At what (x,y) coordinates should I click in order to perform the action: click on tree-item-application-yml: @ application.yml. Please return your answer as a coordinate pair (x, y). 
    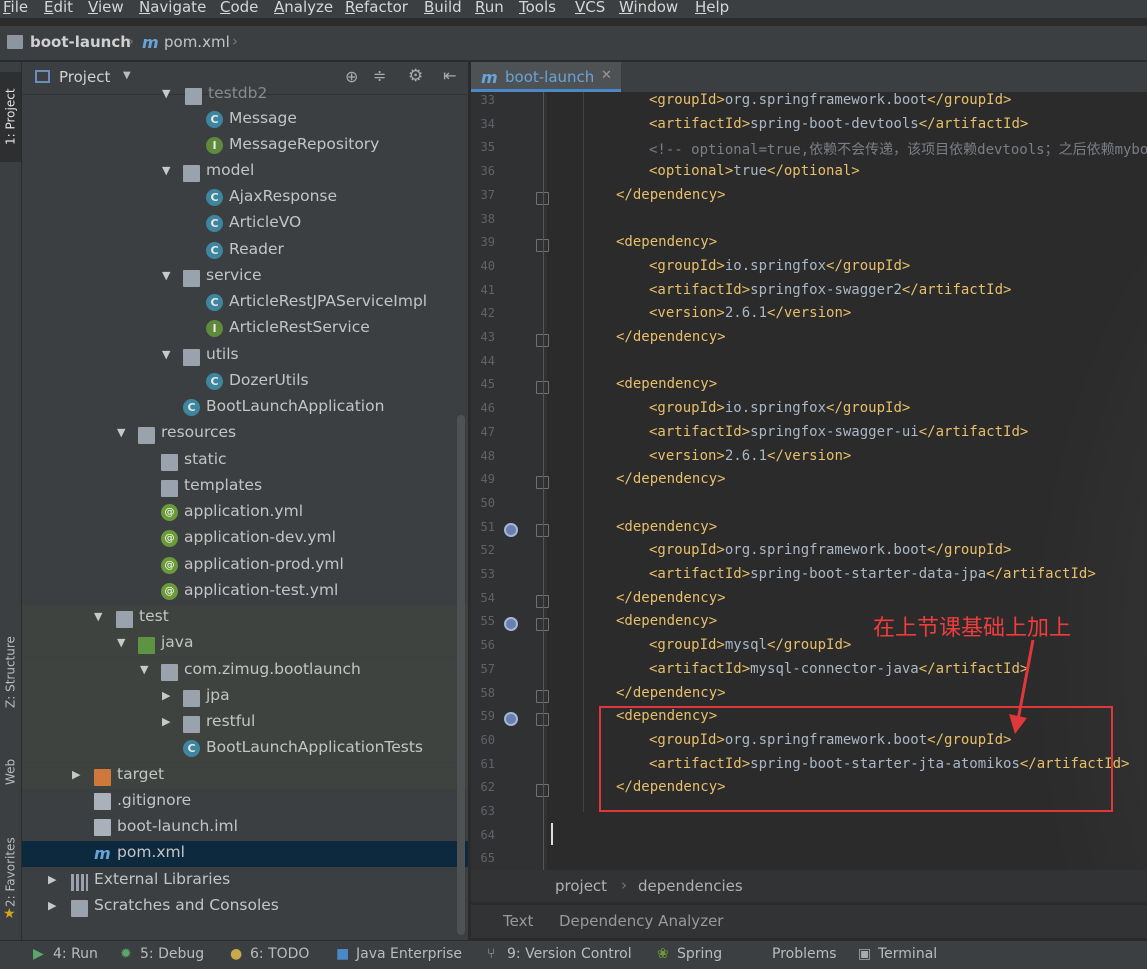
    Looking at the image, I should click on (245, 513).